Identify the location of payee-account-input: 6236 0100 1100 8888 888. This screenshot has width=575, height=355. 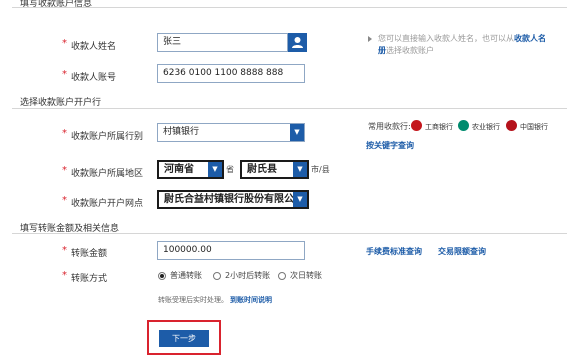
(231, 73).